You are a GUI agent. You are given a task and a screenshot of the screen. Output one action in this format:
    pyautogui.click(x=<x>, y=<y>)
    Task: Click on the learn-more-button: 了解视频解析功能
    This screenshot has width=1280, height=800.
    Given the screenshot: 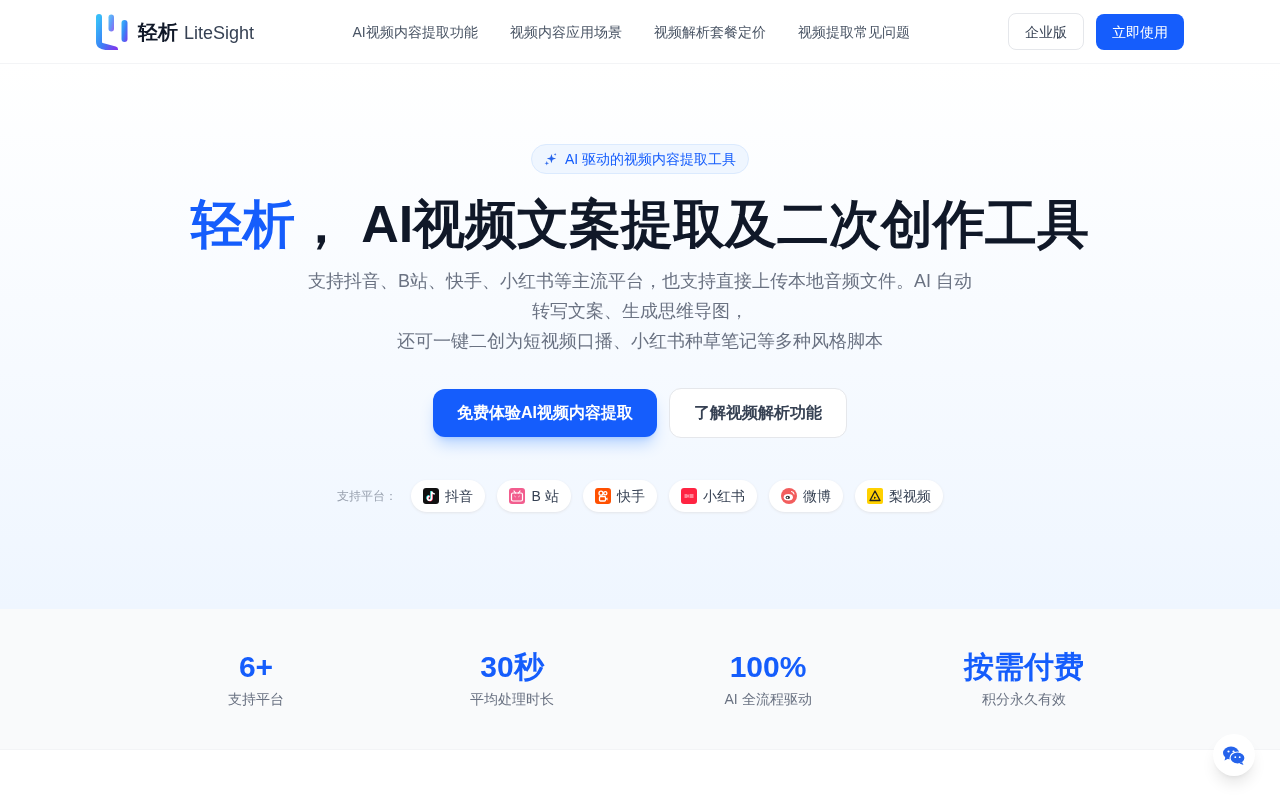 What is the action you would take?
    pyautogui.click(x=758, y=413)
    